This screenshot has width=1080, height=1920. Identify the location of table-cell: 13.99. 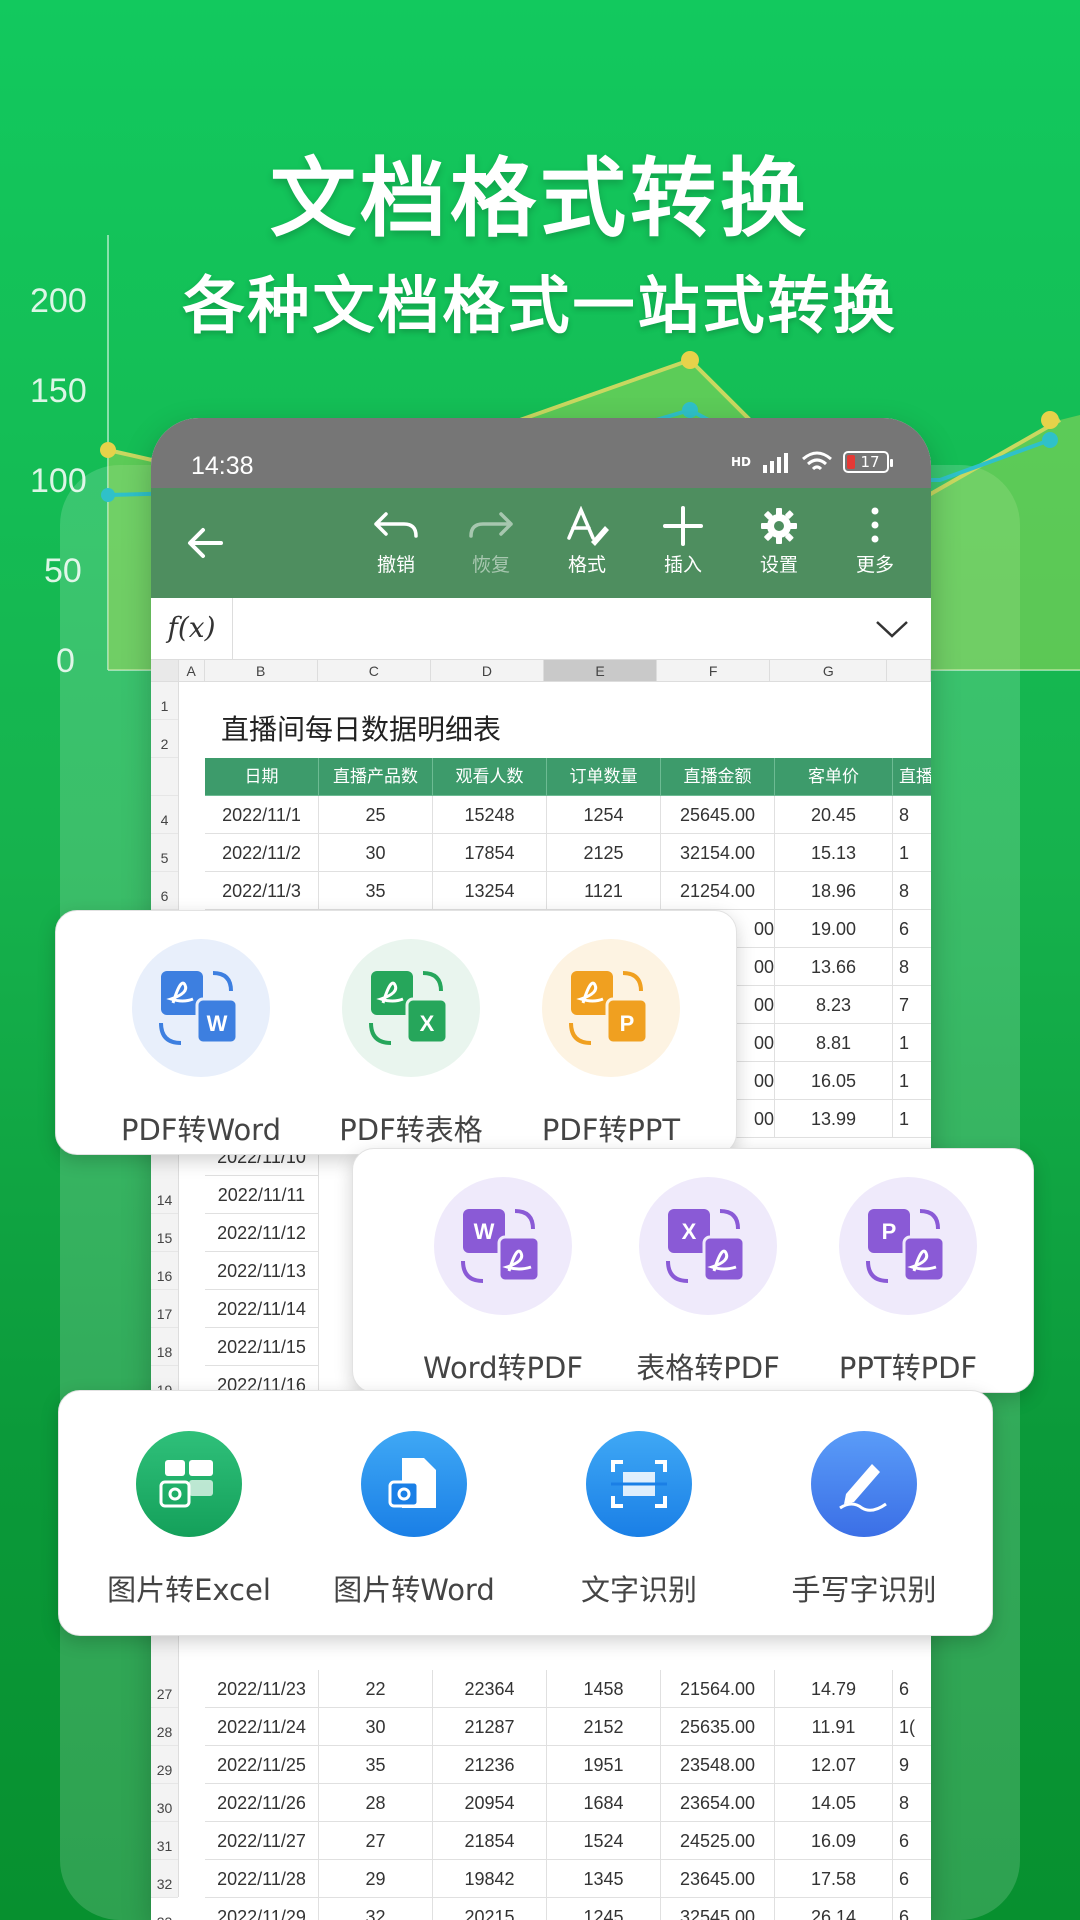
(834, 1119).